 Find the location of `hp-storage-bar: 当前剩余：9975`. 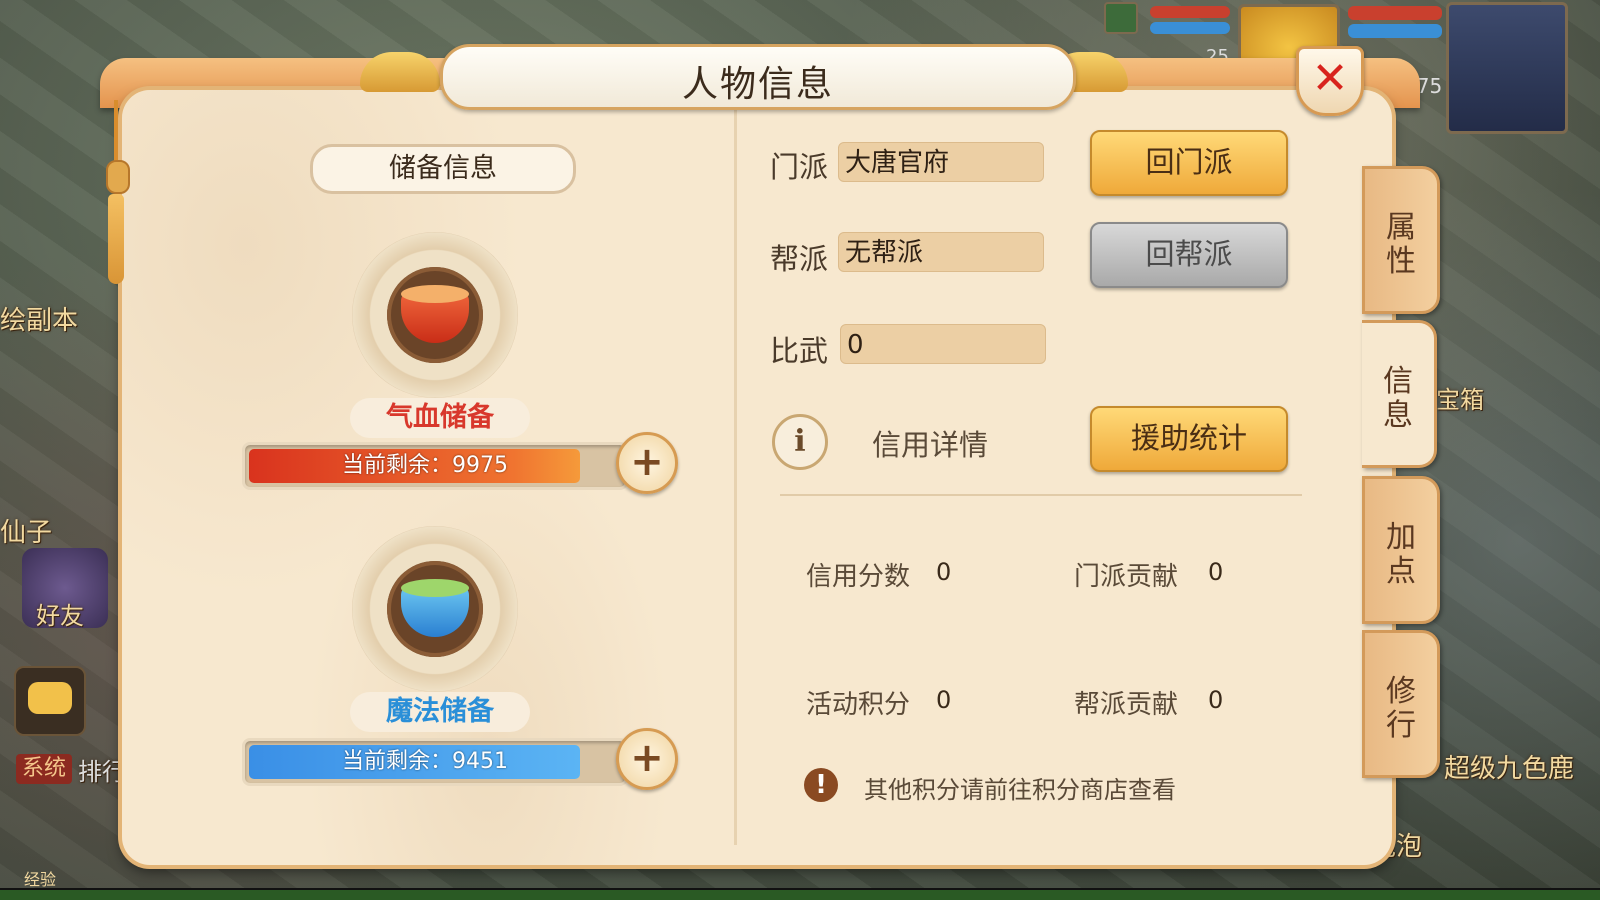

hp-storage-bar: 当前剩余：9975 is located at coordinates (435, 466).